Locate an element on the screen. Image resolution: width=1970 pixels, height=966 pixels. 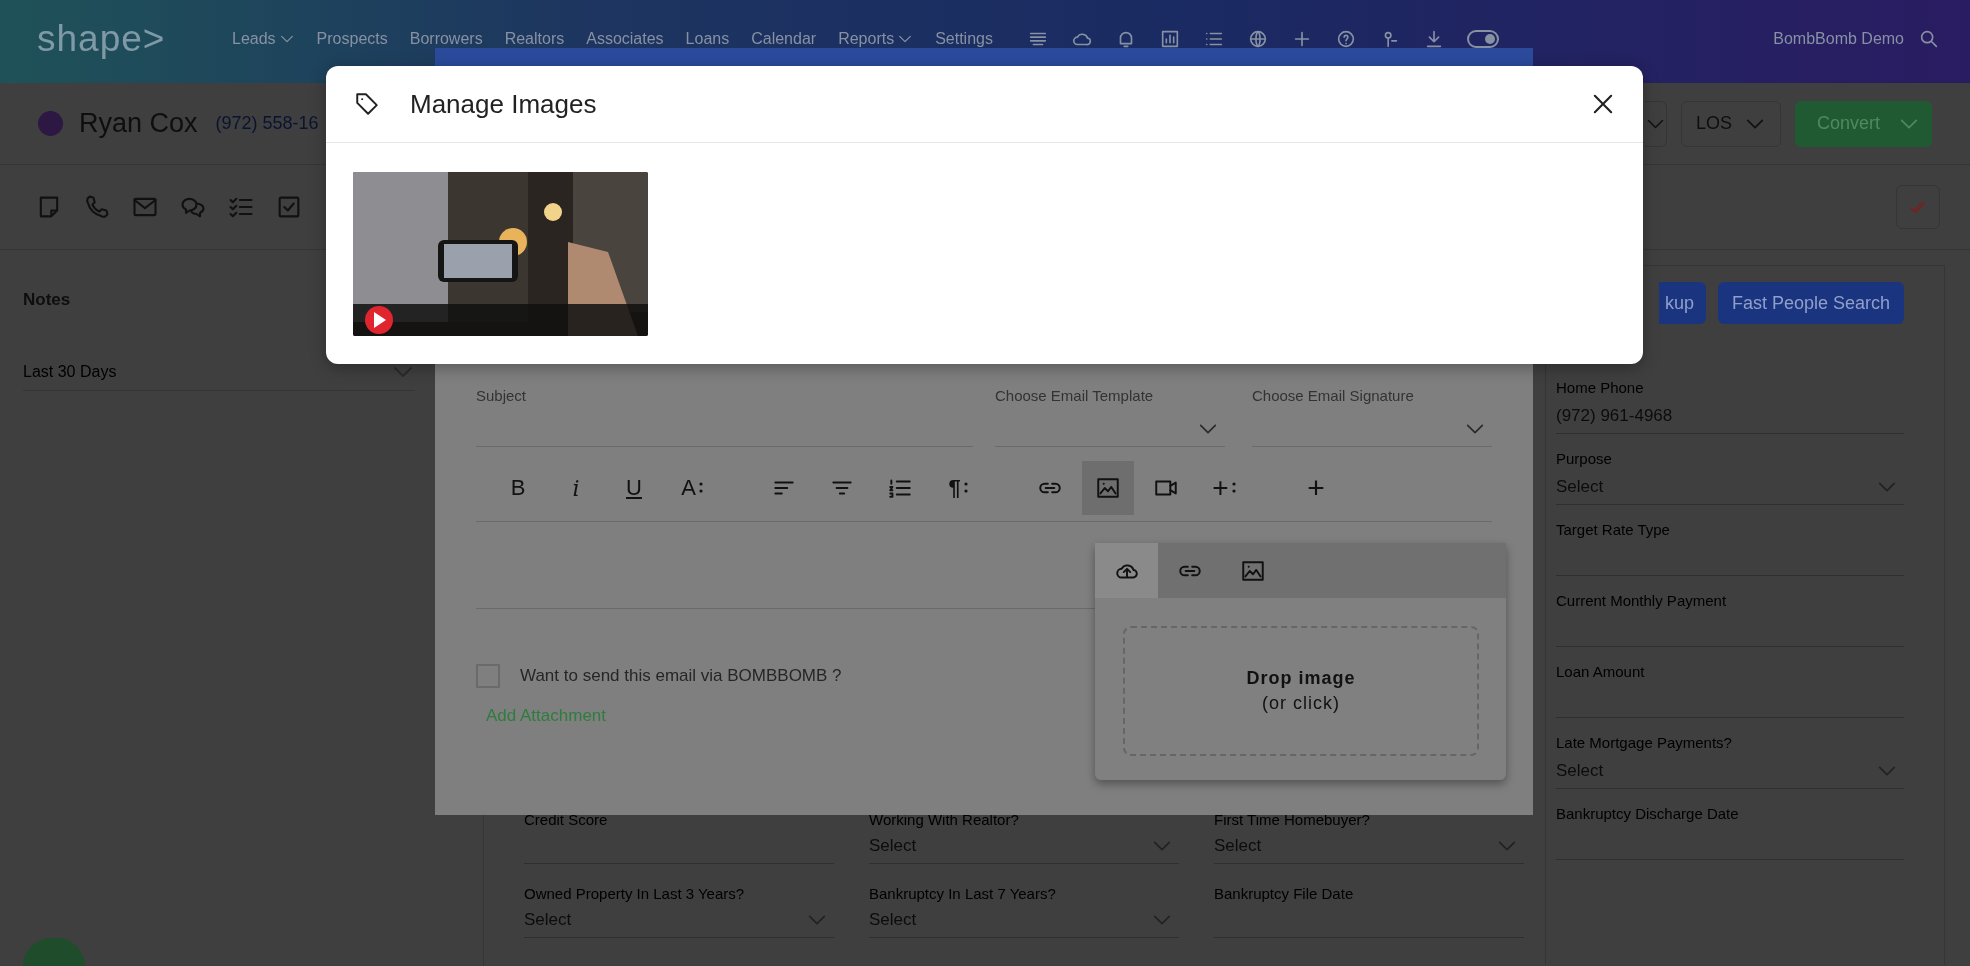
phone-button is located at coordinates (97, 207).